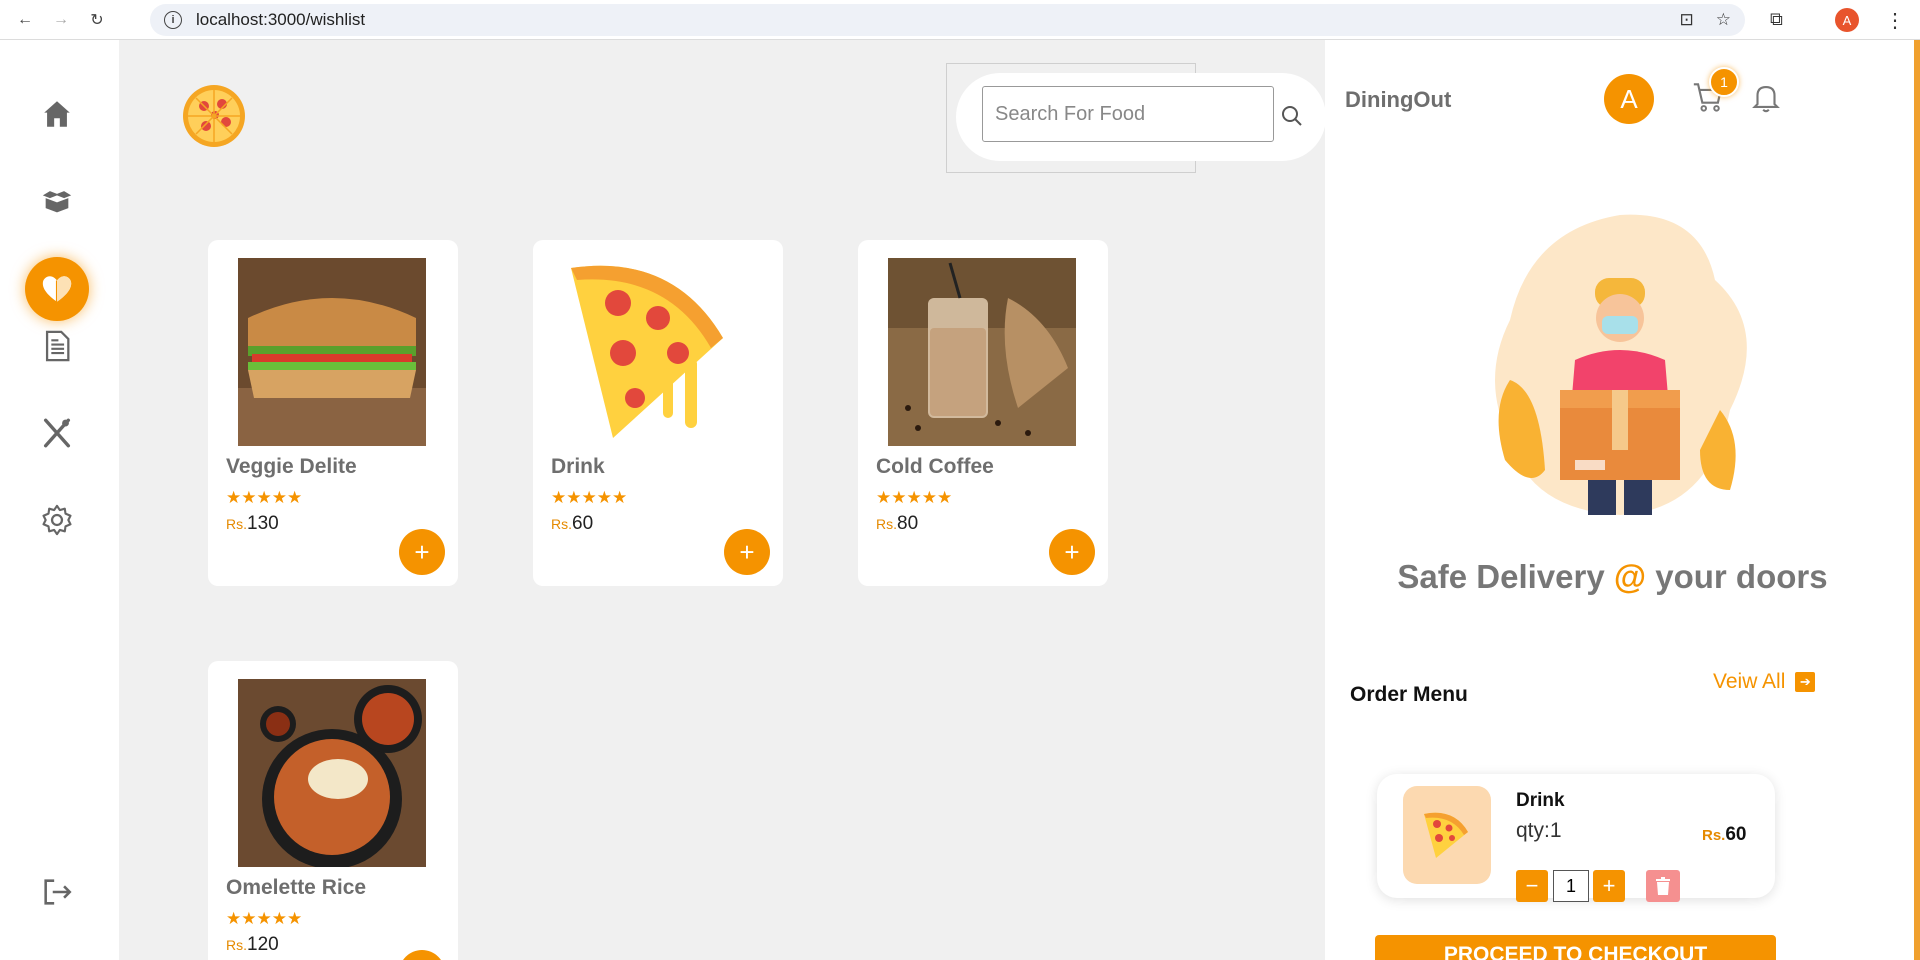 This screenshot has width=1920, height=960. What do you see at coordinates (280, 20) in the screenshot?
I see `url-text: localhost:3000/wishlist` at bounding box center [280, 20].